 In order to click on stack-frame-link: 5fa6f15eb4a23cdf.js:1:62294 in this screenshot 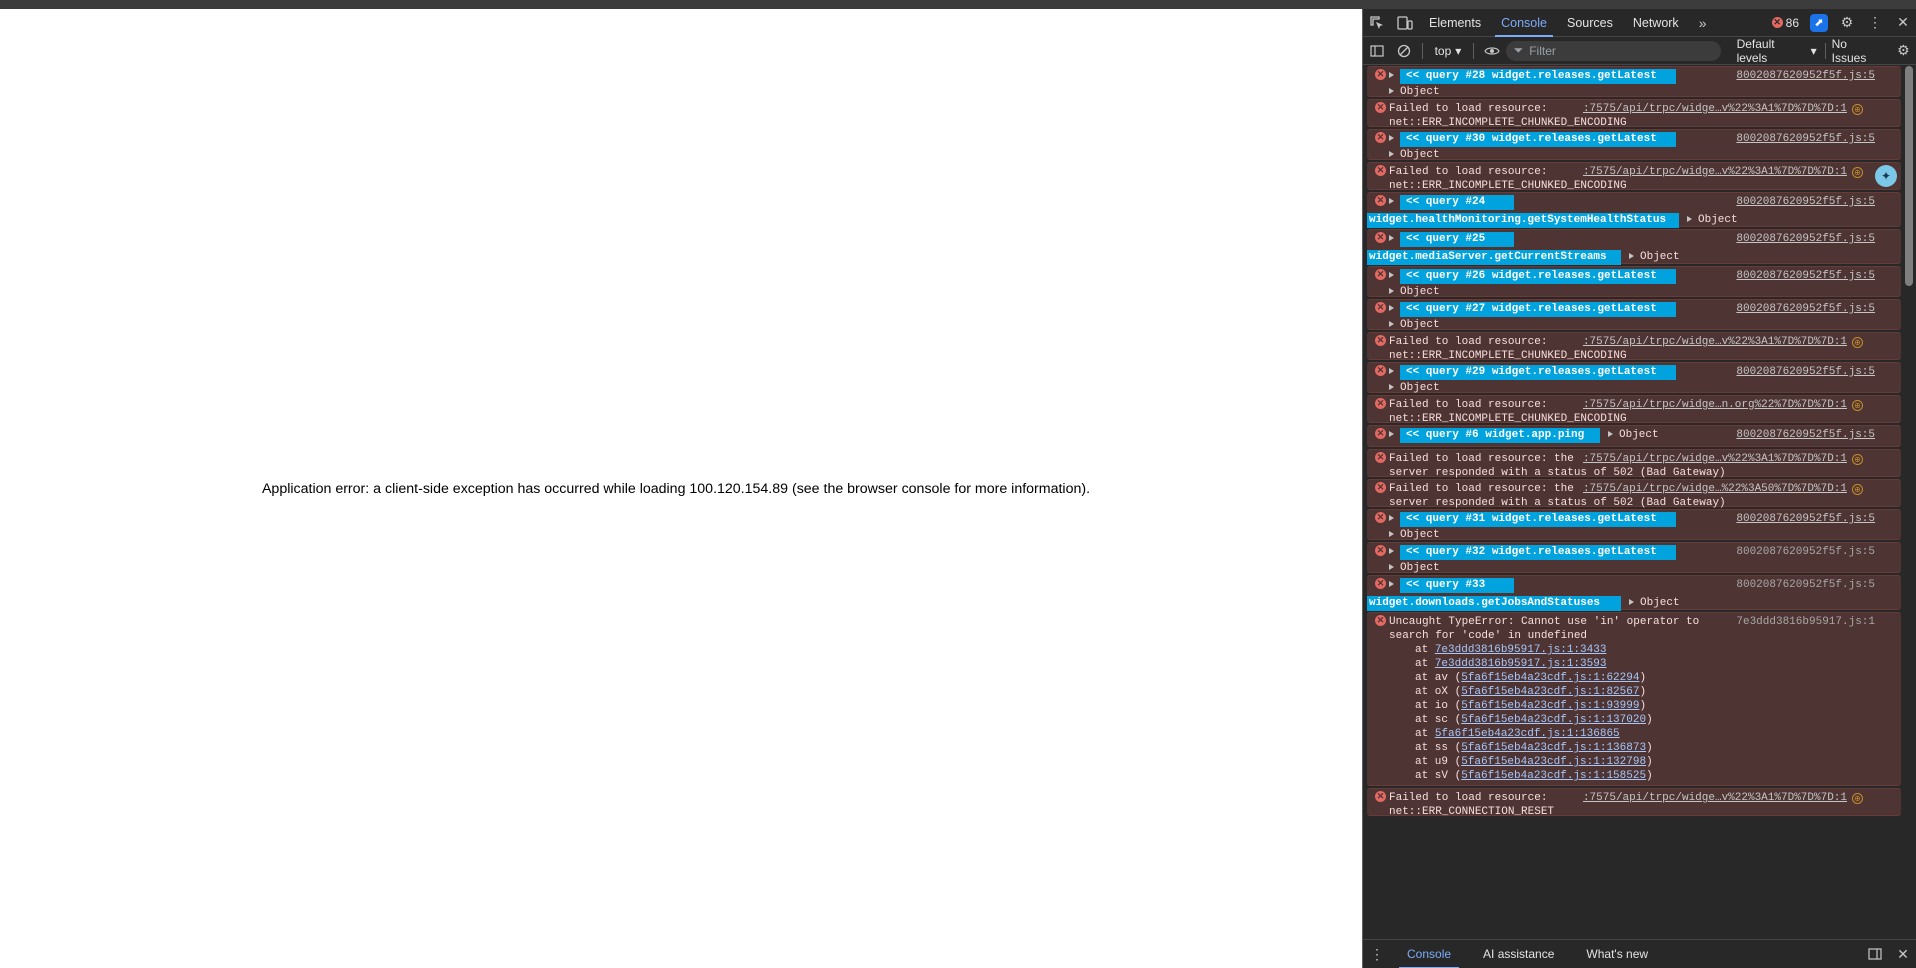, I will do `click(1550, 678)`.